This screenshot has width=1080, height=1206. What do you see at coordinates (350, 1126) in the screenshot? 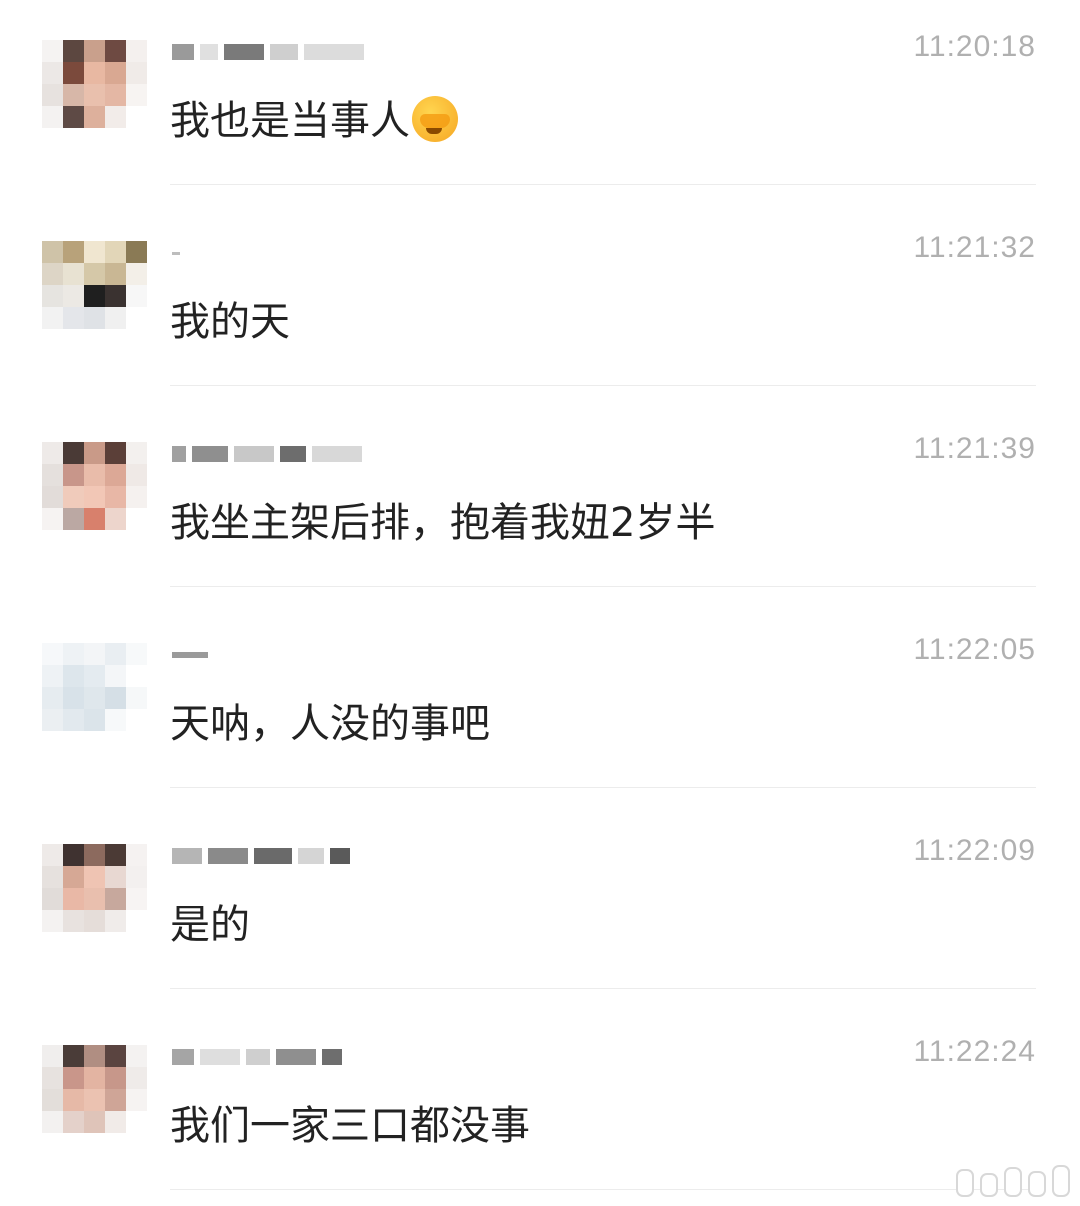
I see `message-text: 我们一家三口都没事` at bounding box center [350, 1126].